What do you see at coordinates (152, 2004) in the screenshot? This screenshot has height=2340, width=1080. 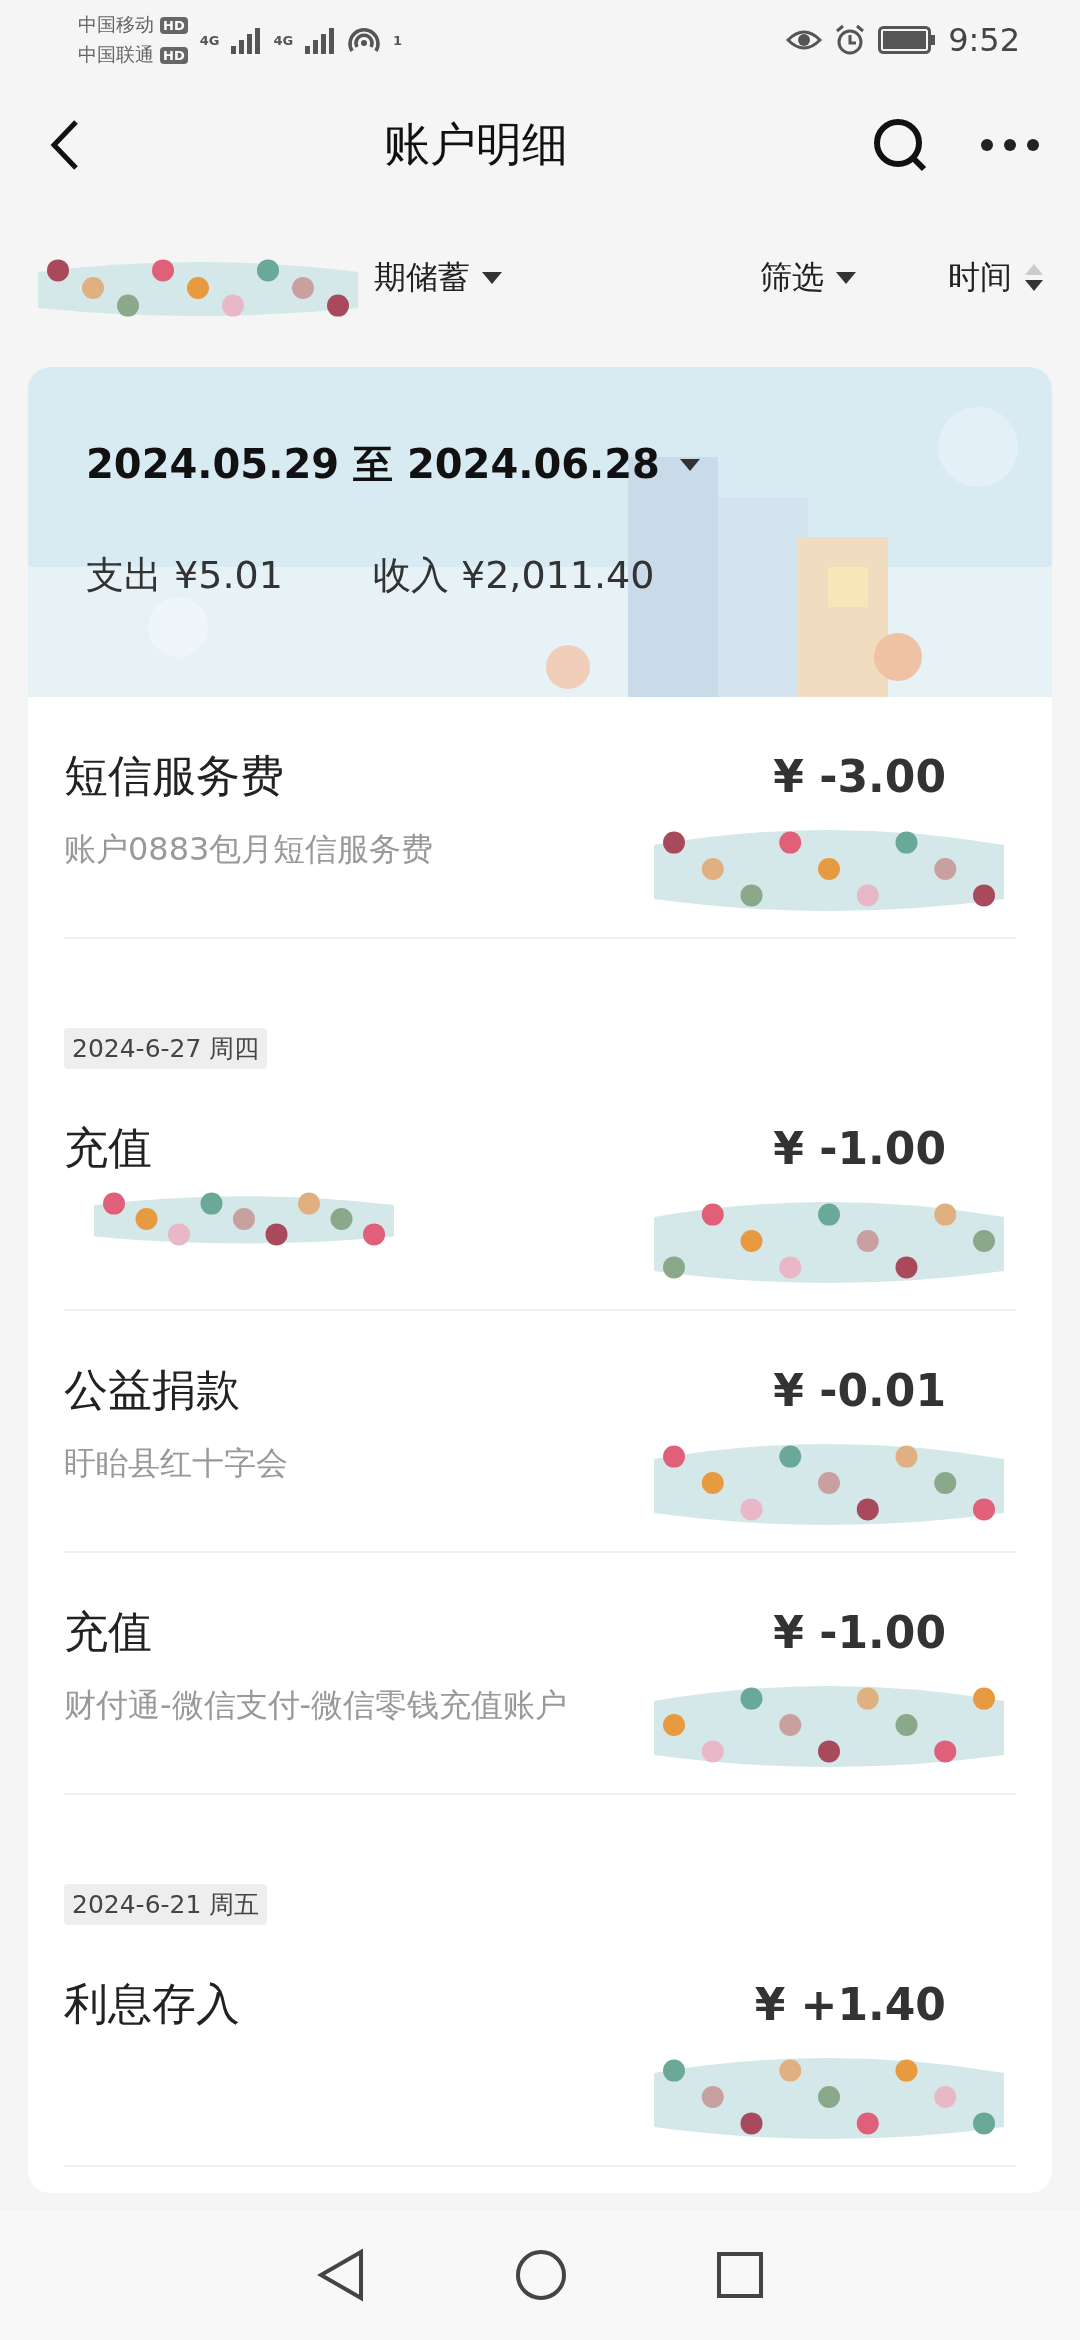 I see `transaction-title: 利息存入` at bounding box center [152, 2004].